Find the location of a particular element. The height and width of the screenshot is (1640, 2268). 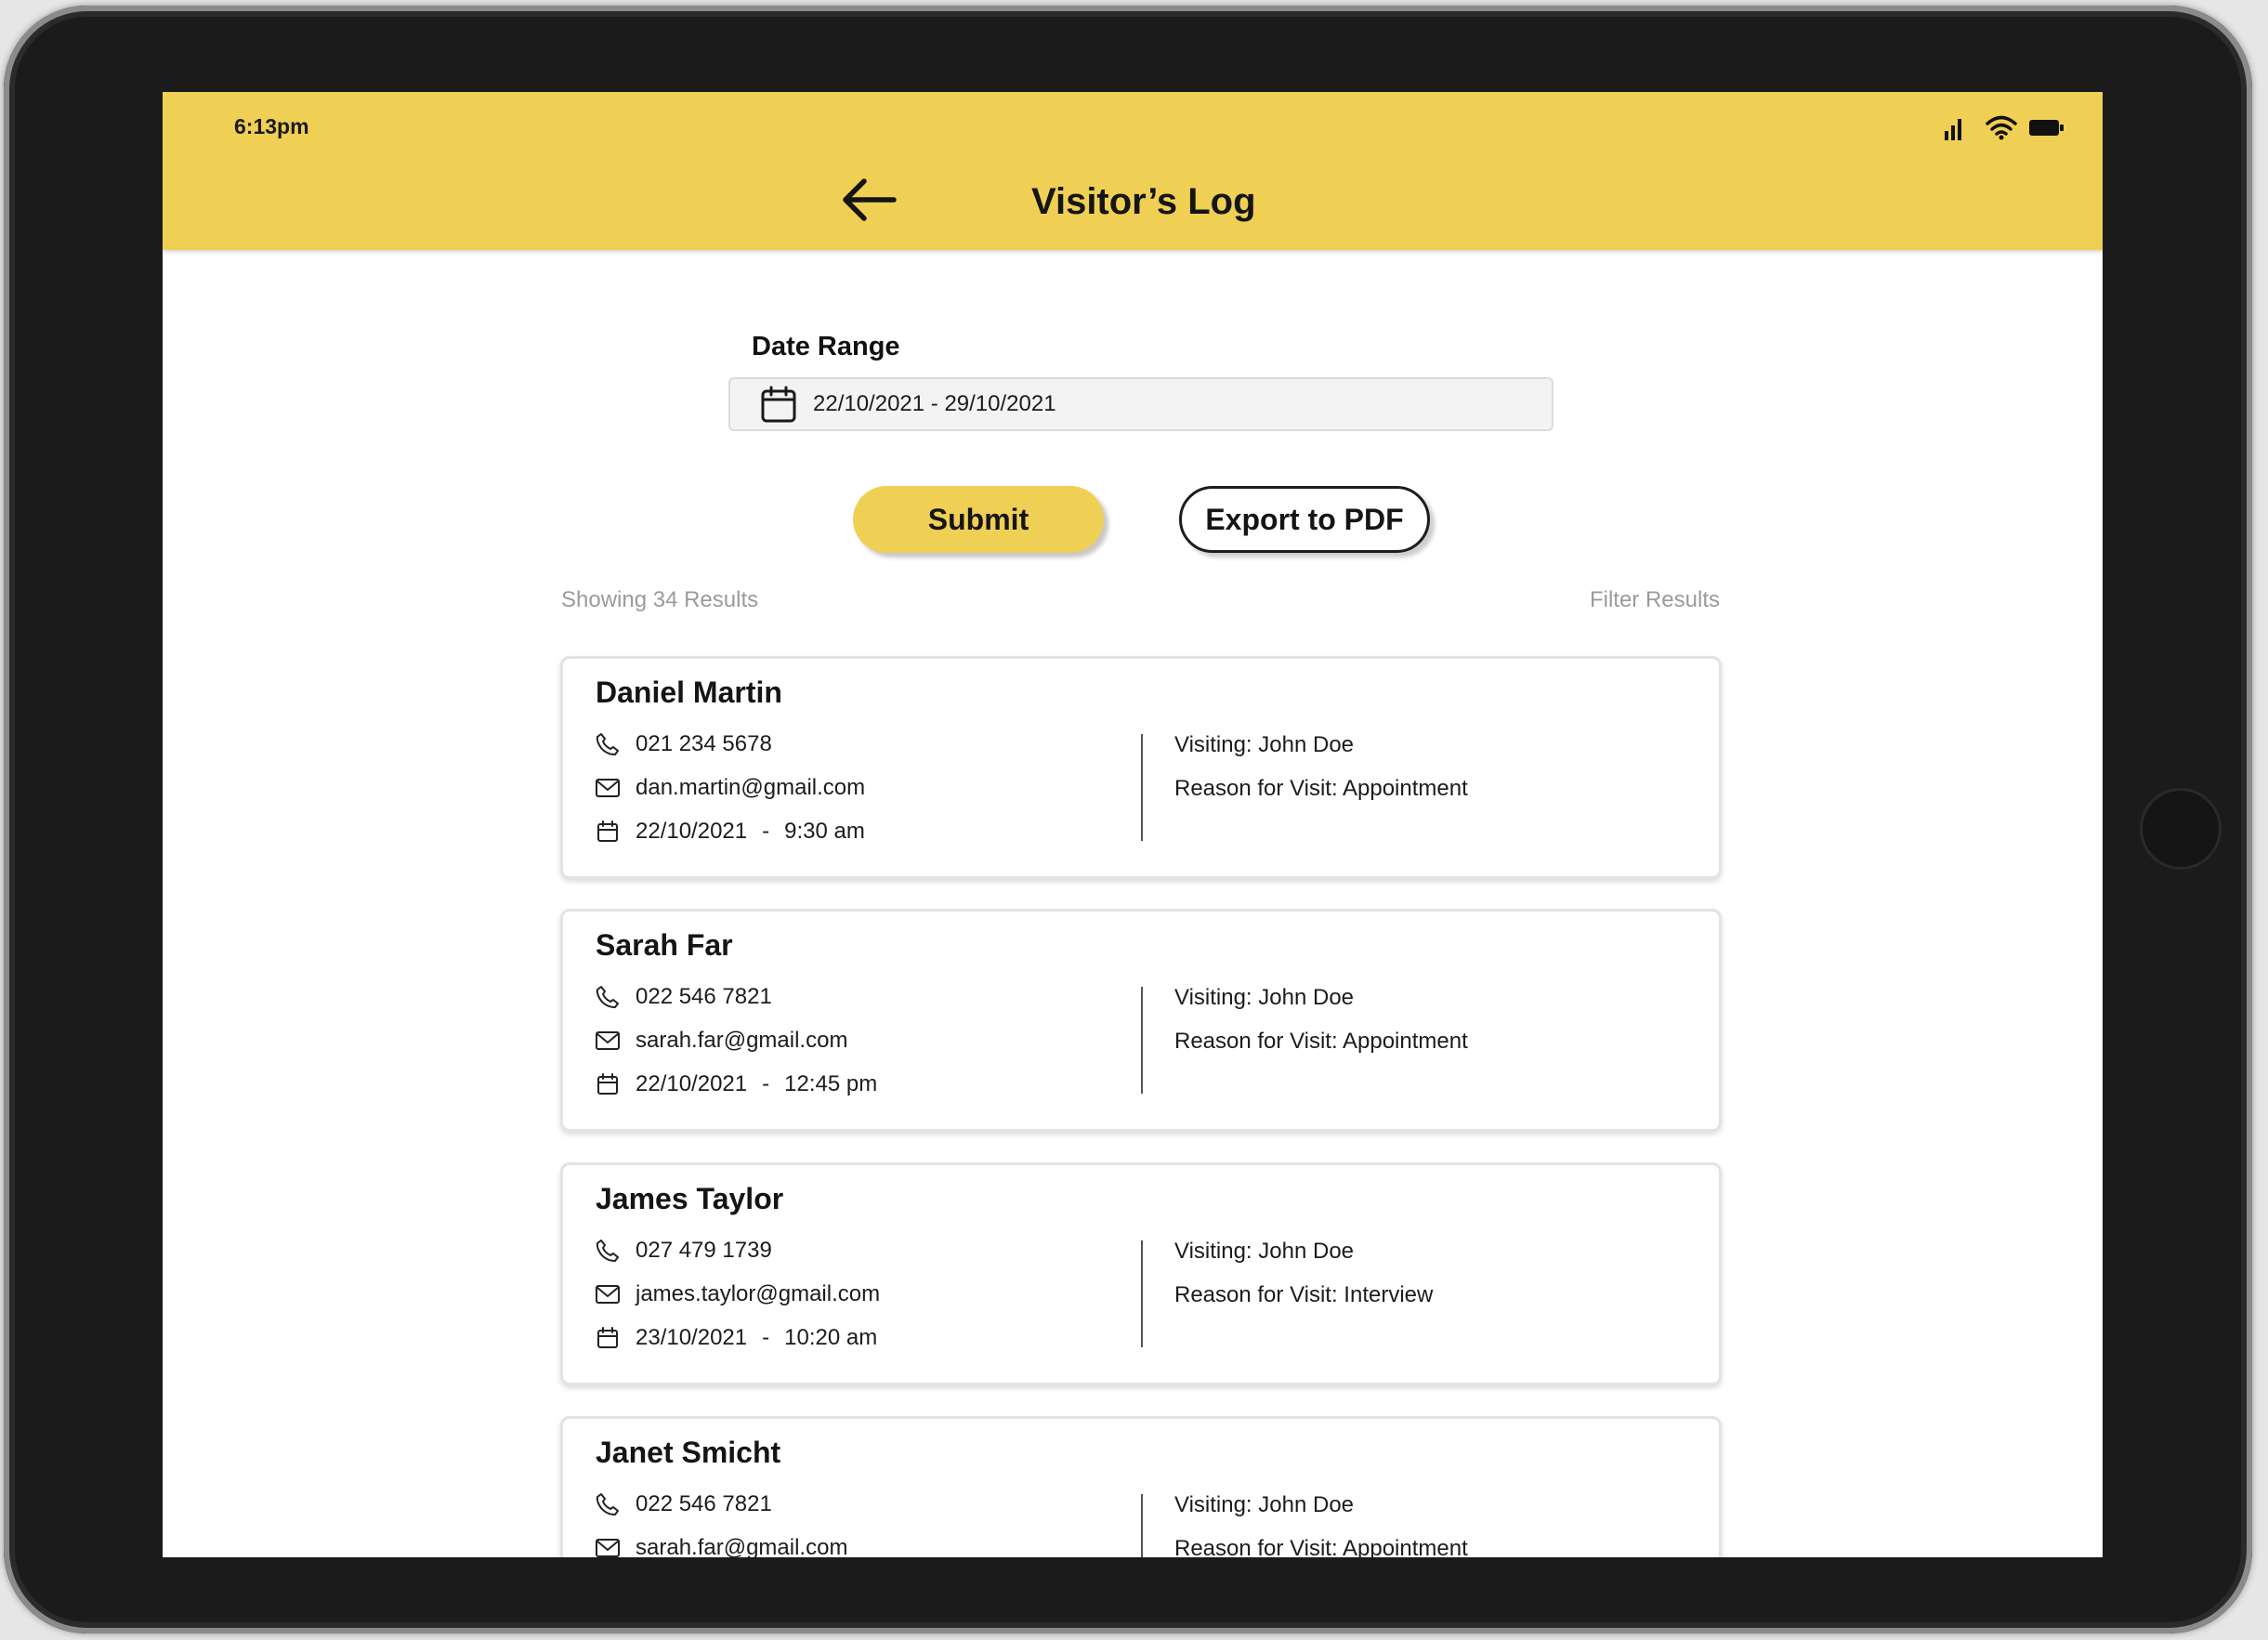

visit-time: 9:30 am is located at coordinates (824, 831).